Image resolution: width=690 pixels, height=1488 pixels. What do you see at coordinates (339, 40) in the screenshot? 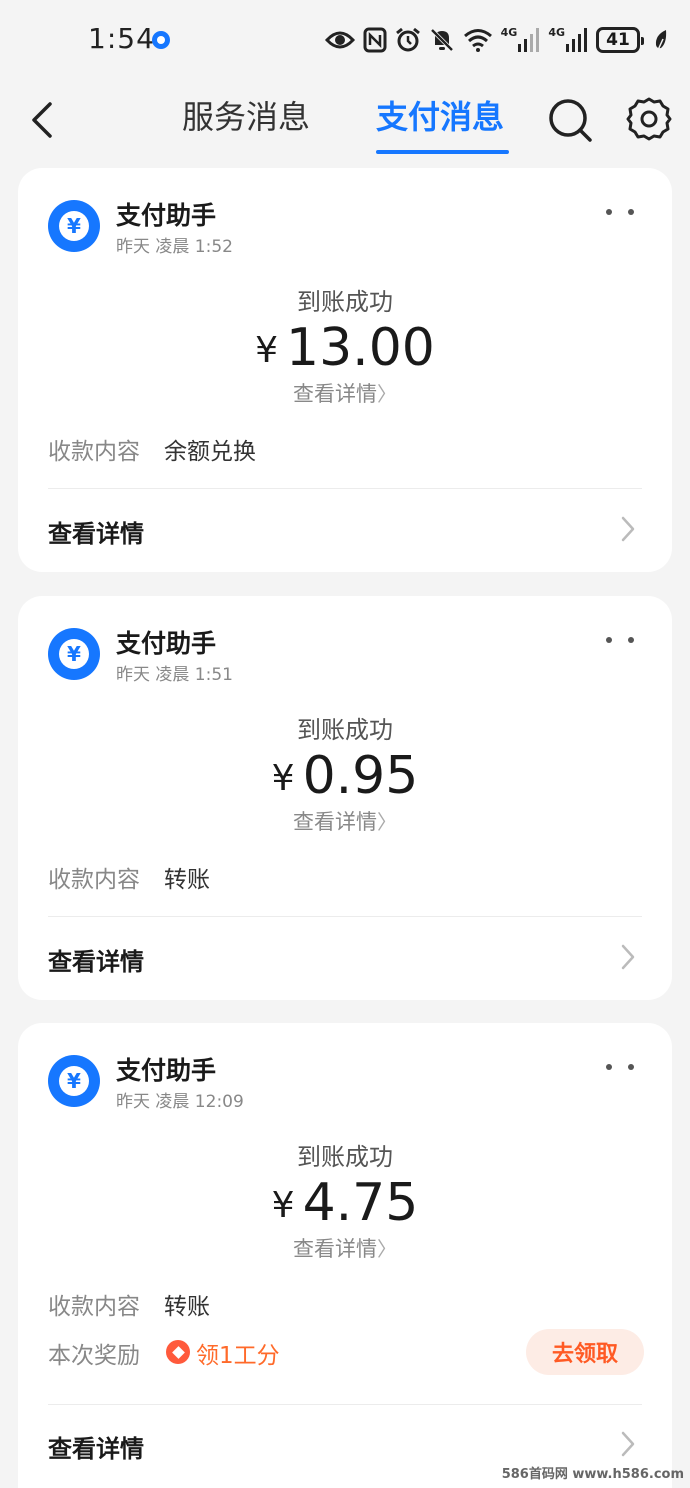
I see `eye-icon` at bounding box center [339, 40].